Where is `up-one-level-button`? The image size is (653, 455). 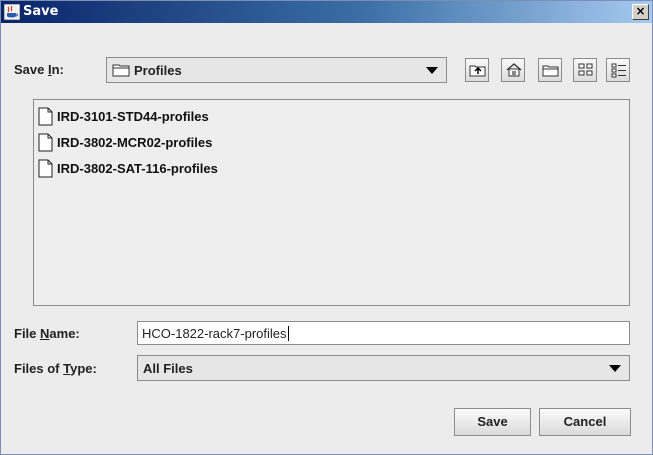
up-one-level-button is located at coordinates (477, 70).